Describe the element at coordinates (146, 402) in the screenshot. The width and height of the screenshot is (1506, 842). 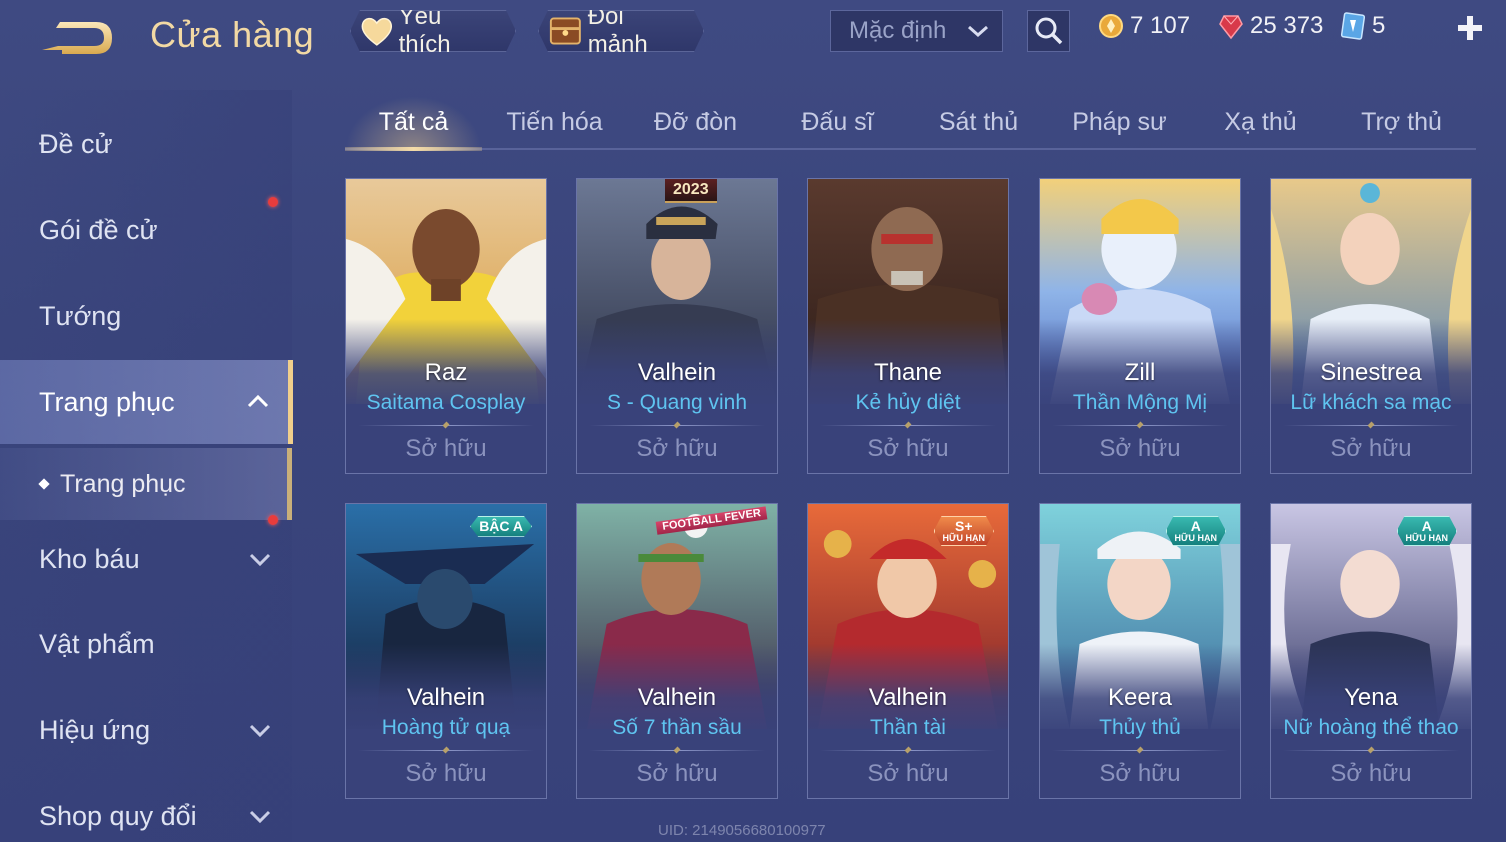
I see `sidebar-item-skins: Trang phục` at that location.